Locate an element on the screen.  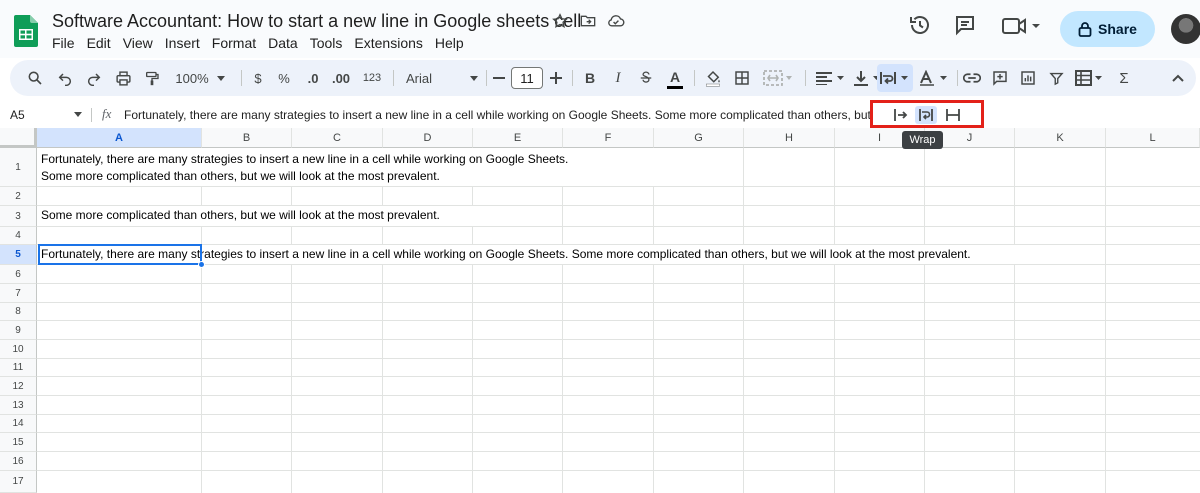
lock-icon is located at coordinates (1085, 29).